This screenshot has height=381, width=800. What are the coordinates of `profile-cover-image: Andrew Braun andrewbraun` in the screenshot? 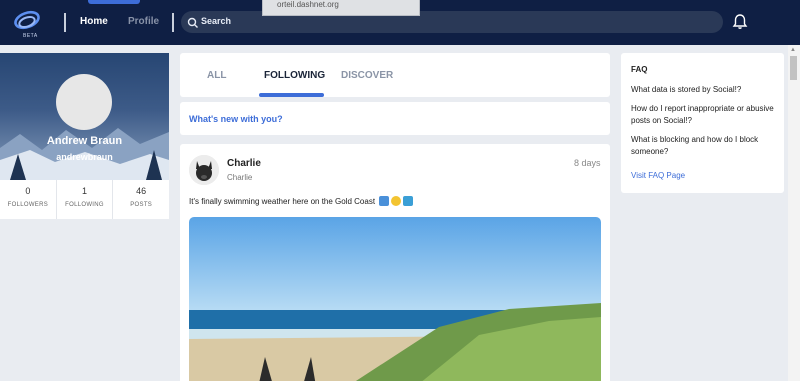 It's located at (84, 116).